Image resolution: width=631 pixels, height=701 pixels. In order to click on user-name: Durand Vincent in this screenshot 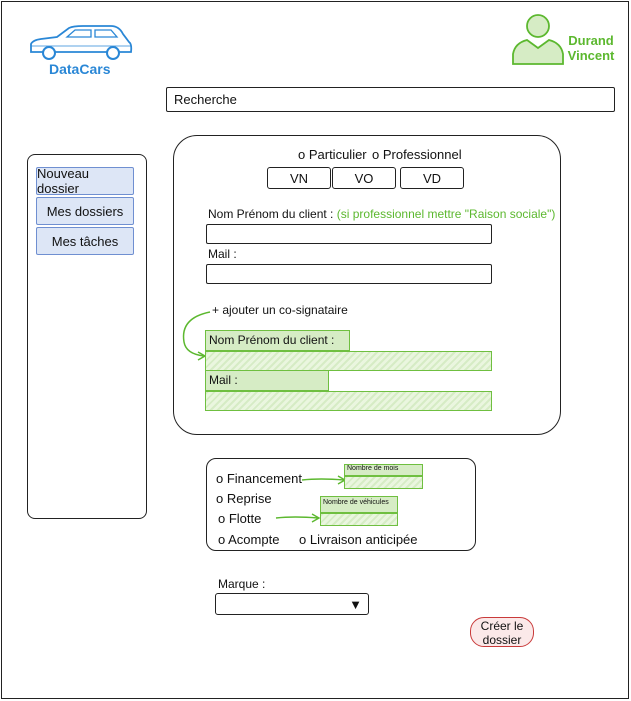, I will do `click(591, 48)`.